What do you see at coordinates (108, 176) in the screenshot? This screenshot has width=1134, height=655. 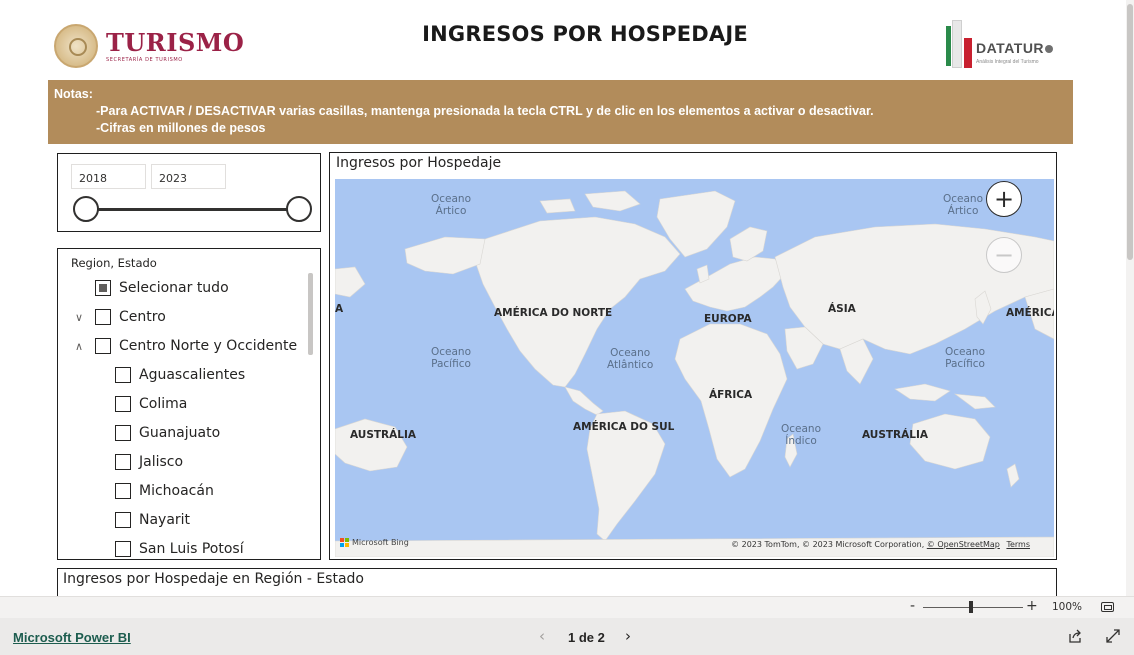 I see `year-from-input: 2018` at bounding box center [108, 176].